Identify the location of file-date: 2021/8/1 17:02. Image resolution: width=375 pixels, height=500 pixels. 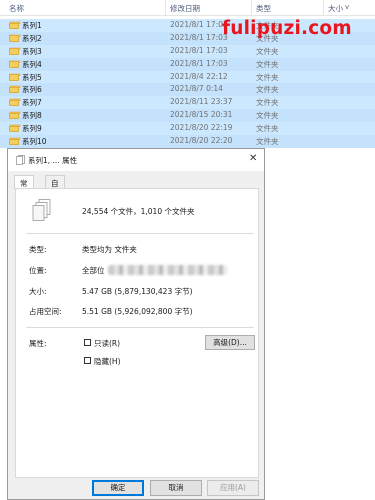
(199, 24).